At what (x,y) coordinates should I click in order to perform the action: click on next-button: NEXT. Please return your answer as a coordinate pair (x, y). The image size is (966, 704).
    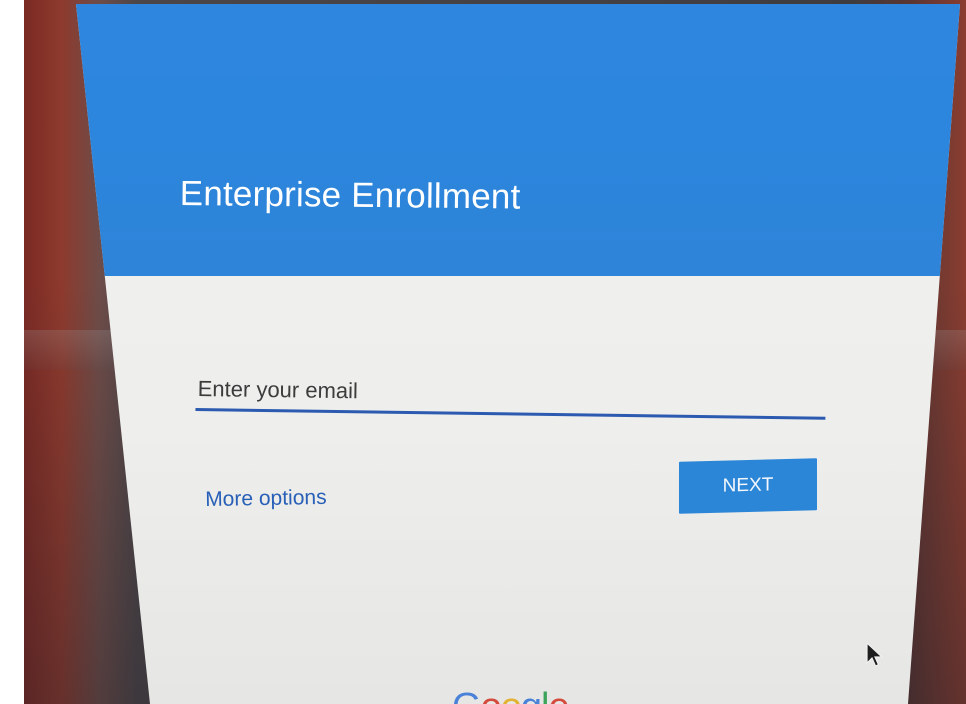
    Looking at the image, I should click on (748, 486).